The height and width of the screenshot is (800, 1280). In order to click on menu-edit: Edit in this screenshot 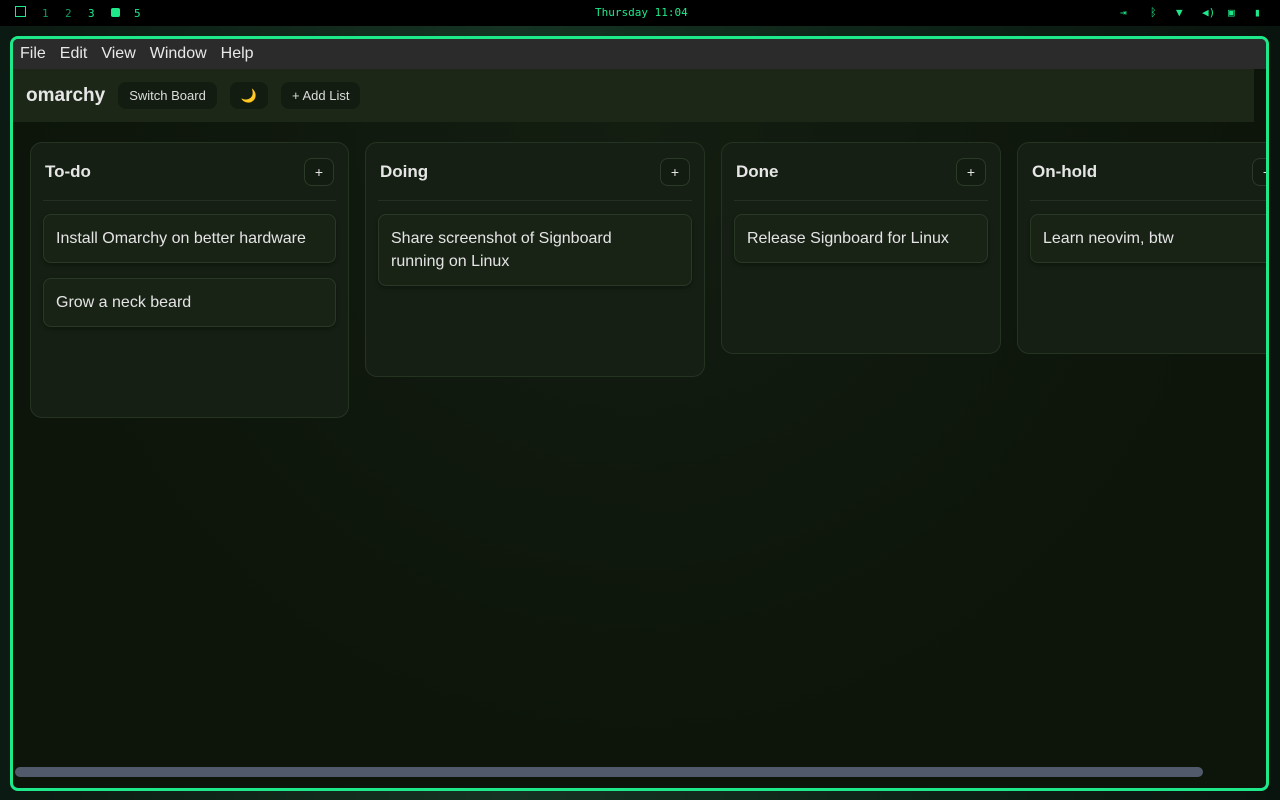, I will do `click(74, 54)`.